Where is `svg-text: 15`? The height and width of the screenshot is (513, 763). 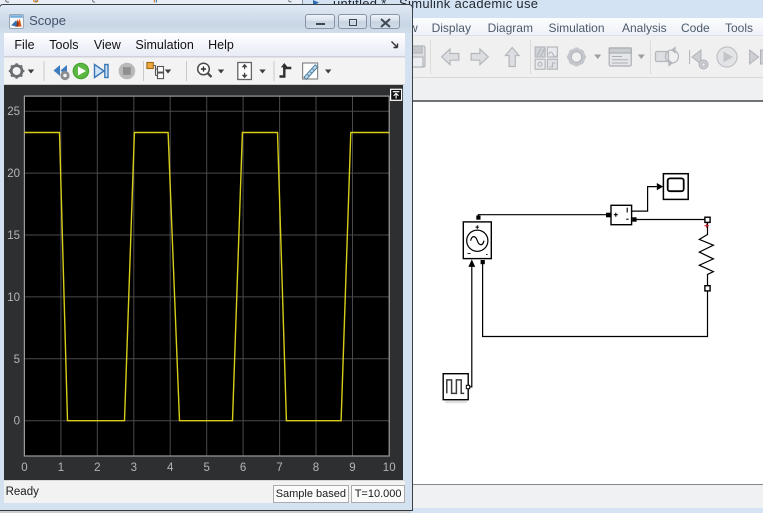 svg-text: 15 is located at coordinates (13, 236).